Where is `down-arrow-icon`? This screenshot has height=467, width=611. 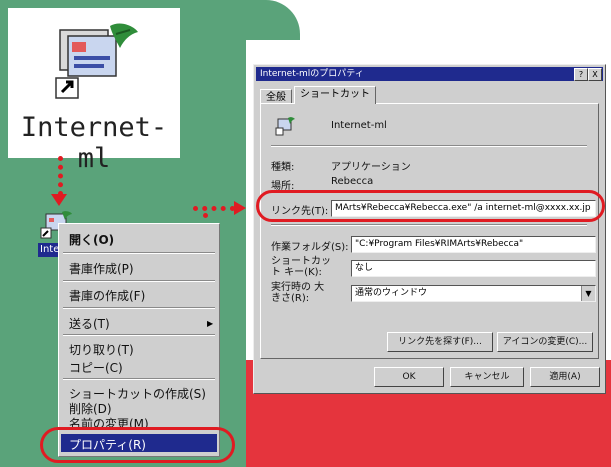
down-arrow-icon is located at coordinates (59, 200).